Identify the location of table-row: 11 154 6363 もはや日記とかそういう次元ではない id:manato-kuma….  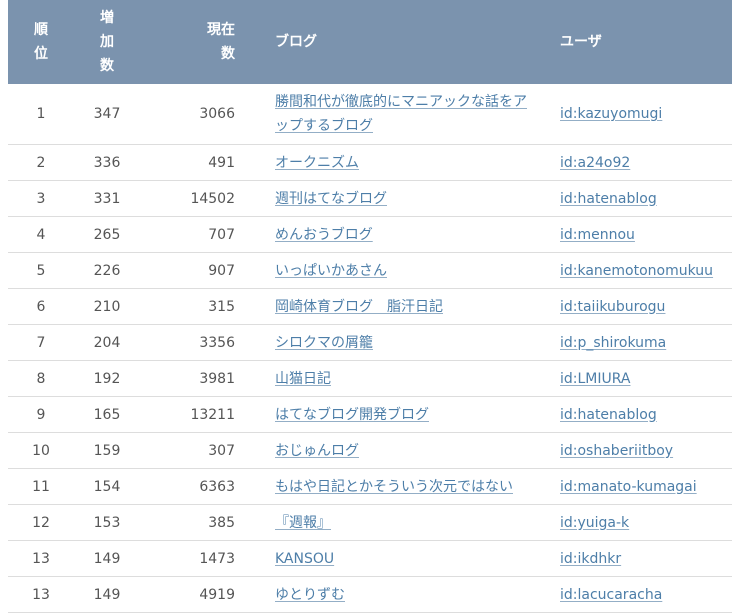
(370, 486).